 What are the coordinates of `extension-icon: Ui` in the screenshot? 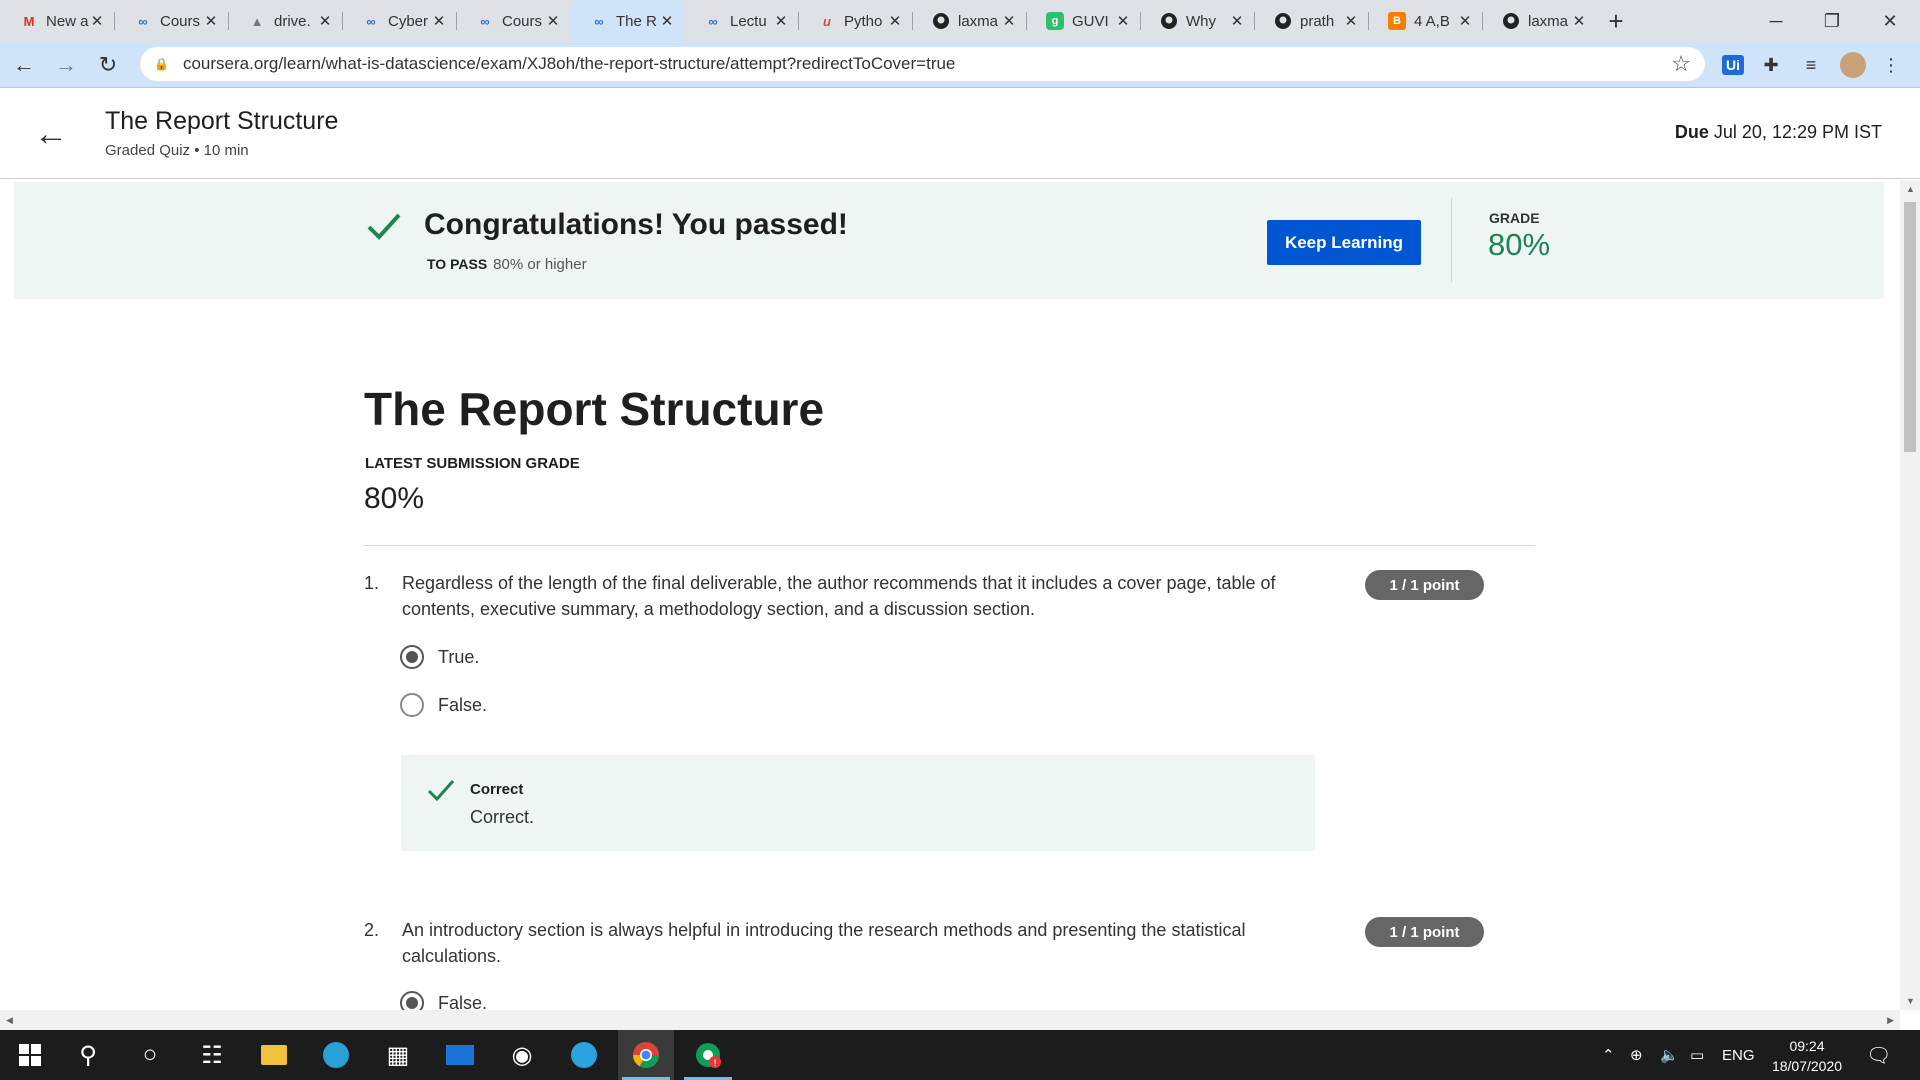 It's located at (1733, 65).